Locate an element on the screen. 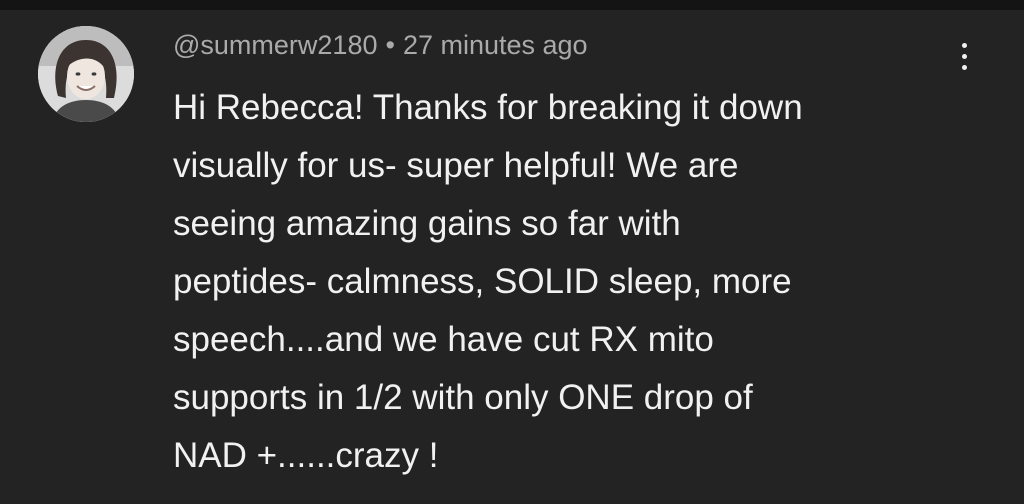  more-options-button is located at coordinates (965, 56).